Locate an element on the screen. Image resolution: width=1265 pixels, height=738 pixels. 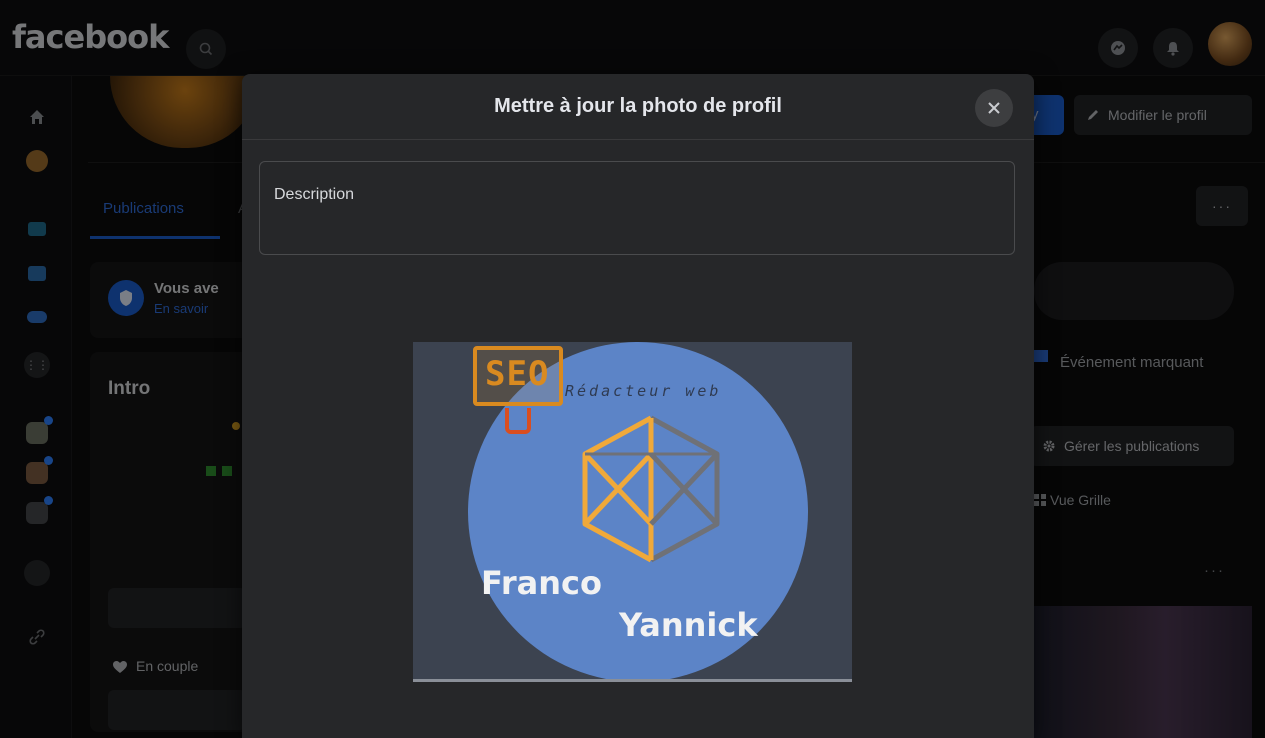
hexagon-logo-icon is located at coordinates (651, 489).